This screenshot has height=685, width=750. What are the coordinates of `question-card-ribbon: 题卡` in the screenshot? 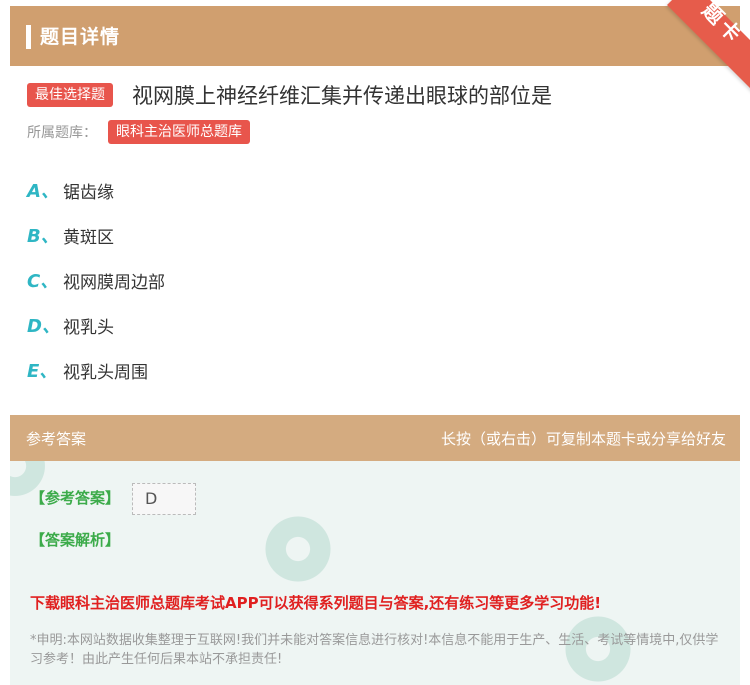 It's located at (702, 48).